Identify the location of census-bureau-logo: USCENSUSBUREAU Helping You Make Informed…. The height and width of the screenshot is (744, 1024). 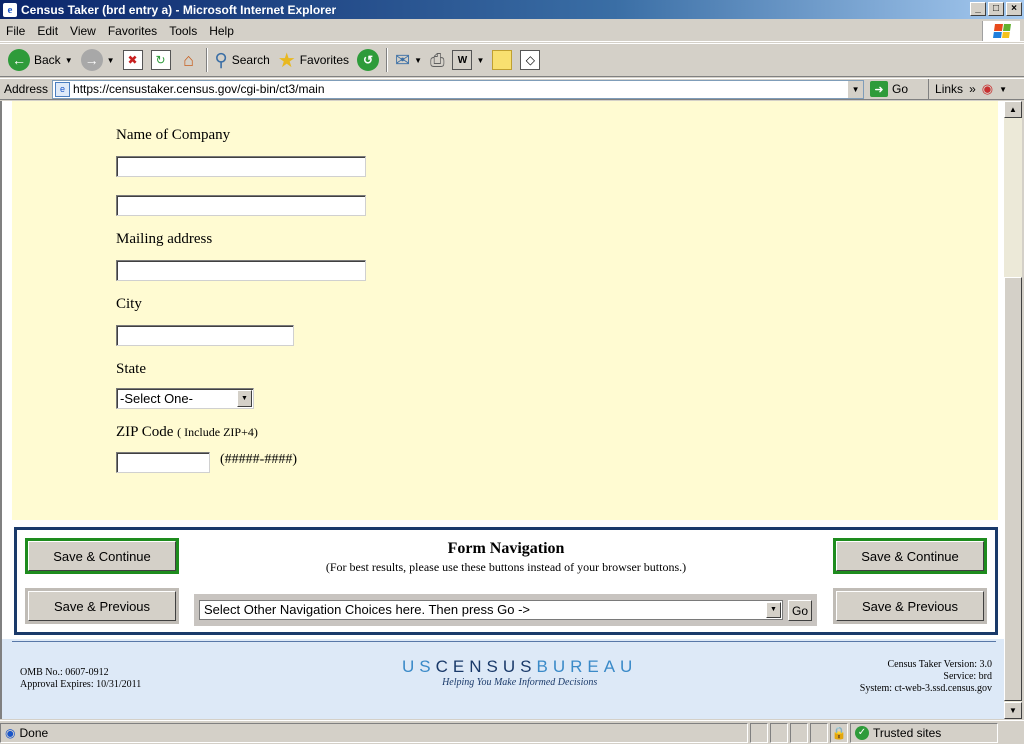
(519, 672).